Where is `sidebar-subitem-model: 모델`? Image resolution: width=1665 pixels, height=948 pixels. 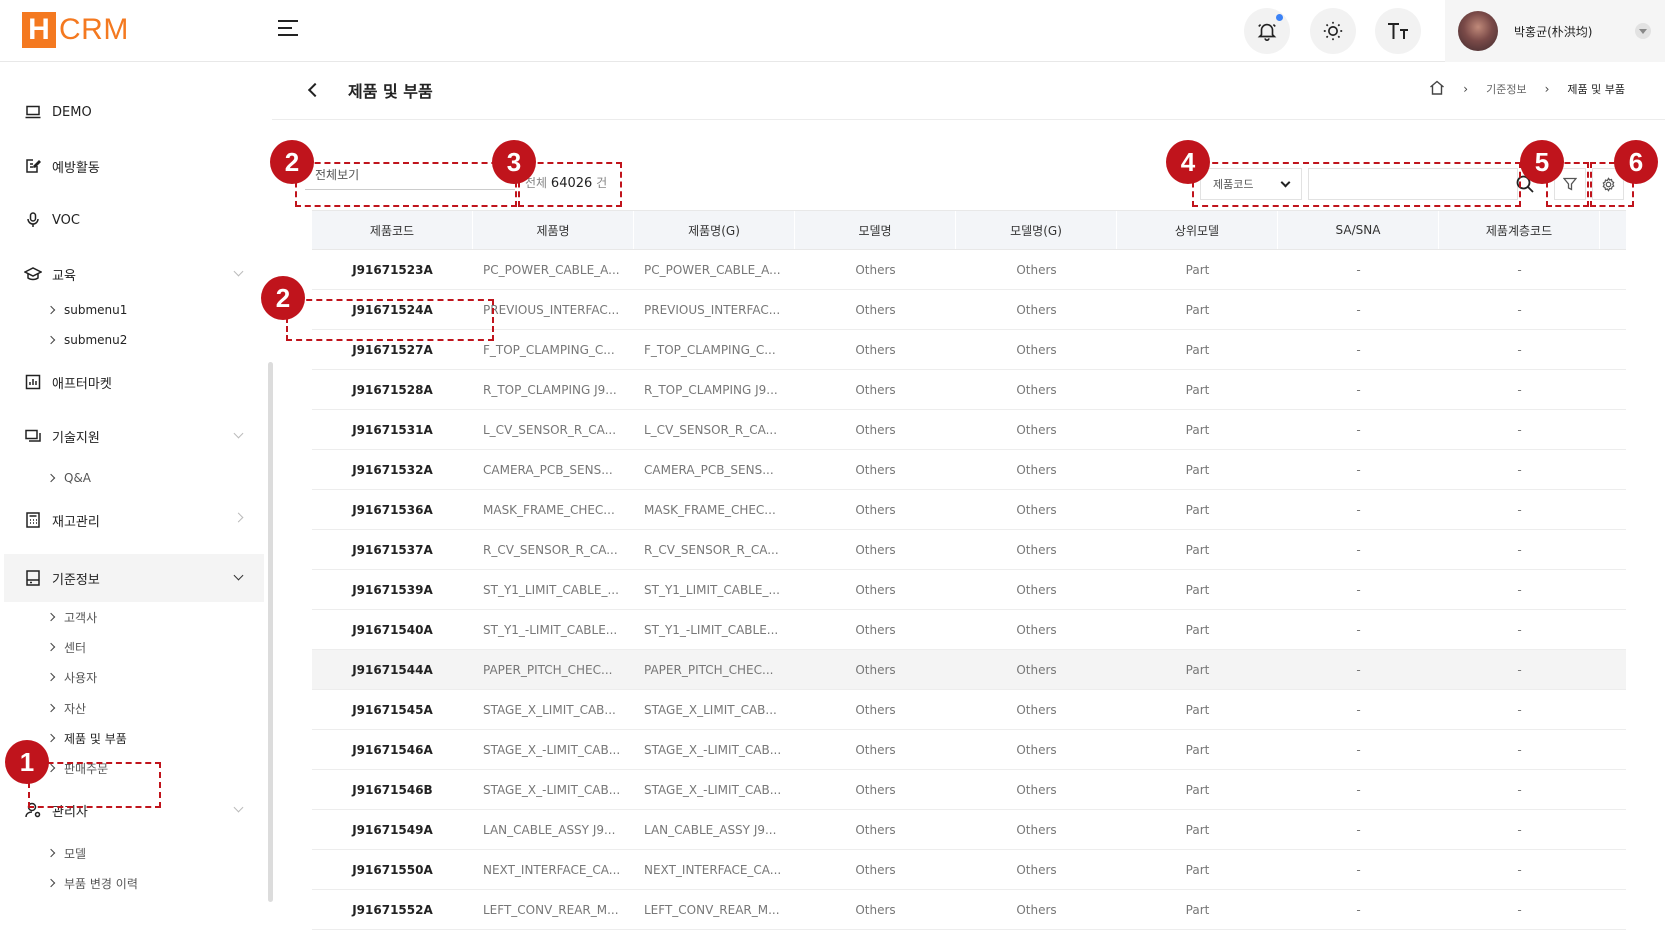
sidebar-subitem-model: 모델 is located at coordinates (67, 853).